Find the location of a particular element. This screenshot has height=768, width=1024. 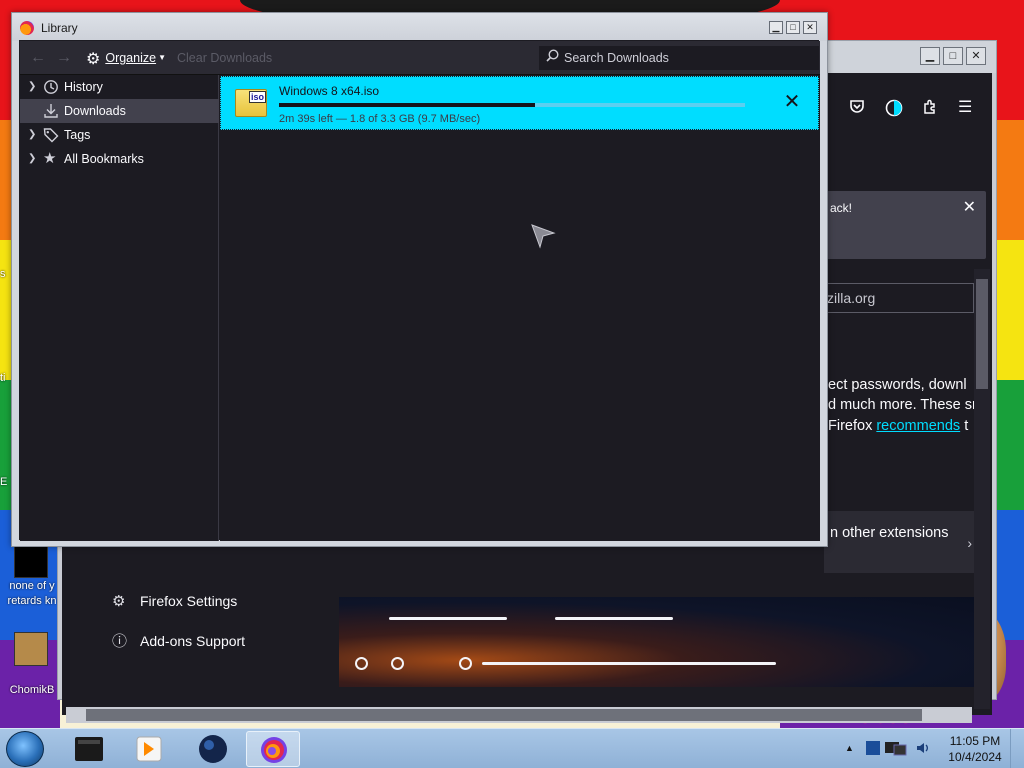

start-button-windows-logo-icon is located at coordinates (25, 749).